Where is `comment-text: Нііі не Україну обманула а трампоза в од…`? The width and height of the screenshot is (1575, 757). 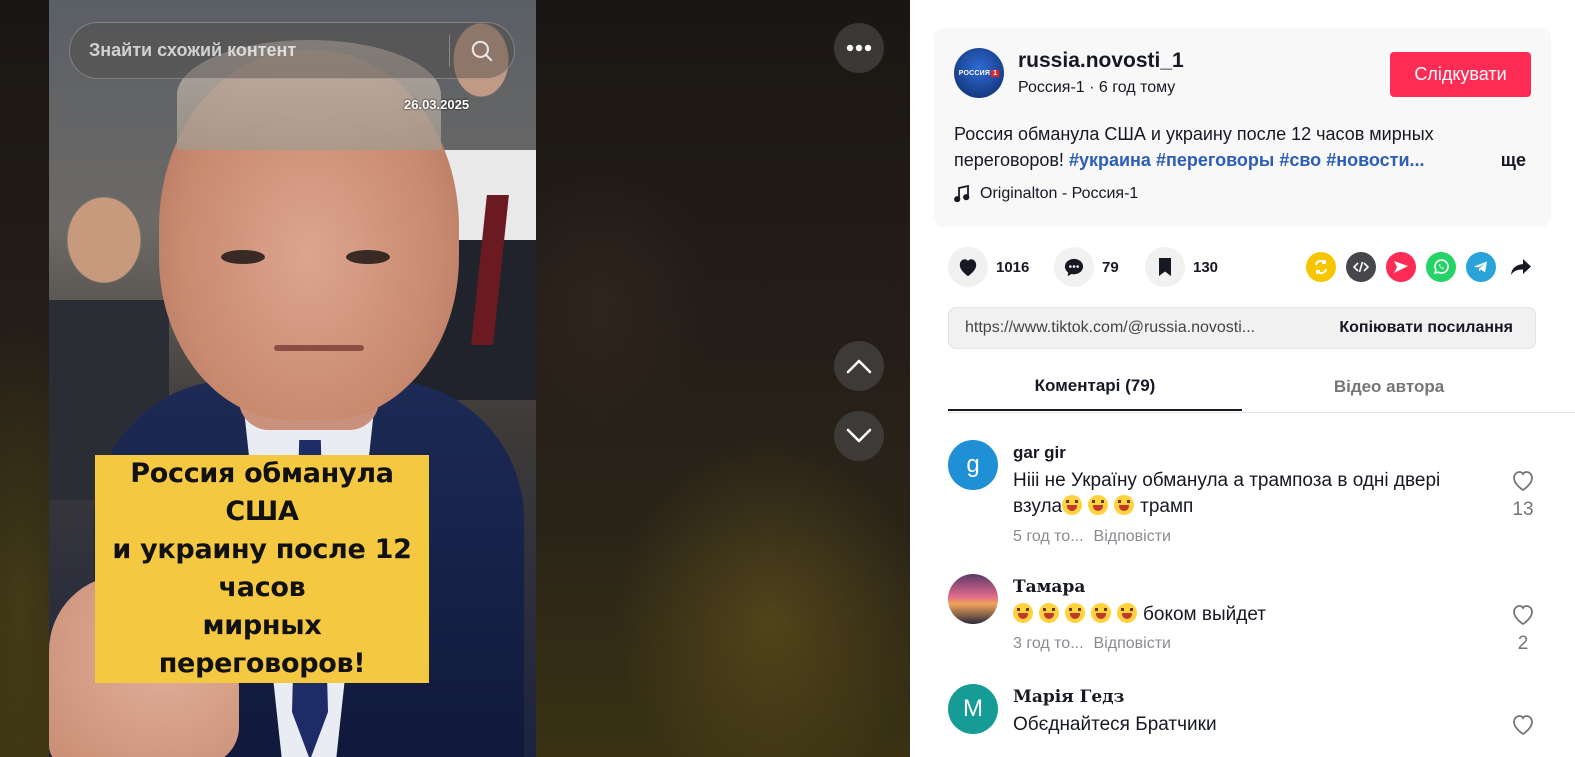 comment-text: Нііі не Україну обманула а трампоза в од… is located at coordinates (1227, 493).